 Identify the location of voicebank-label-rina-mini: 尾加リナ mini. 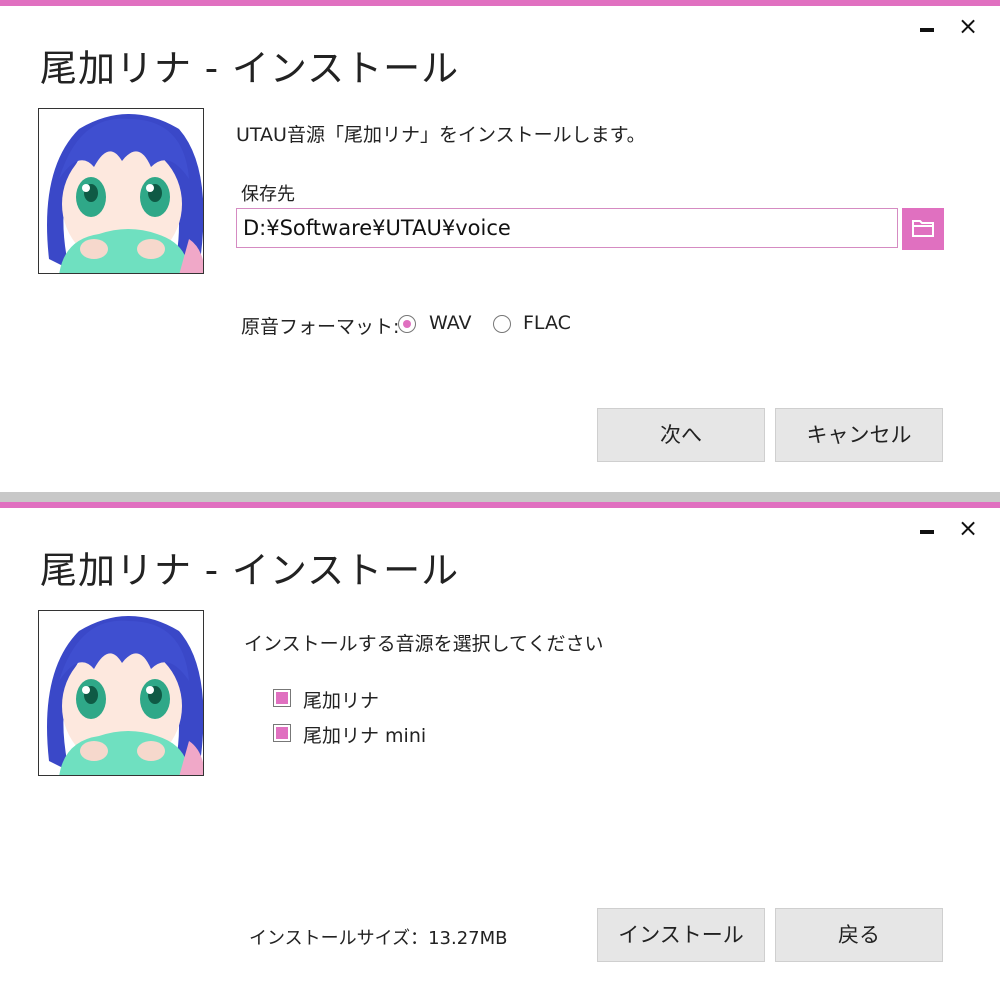
(364, 734).